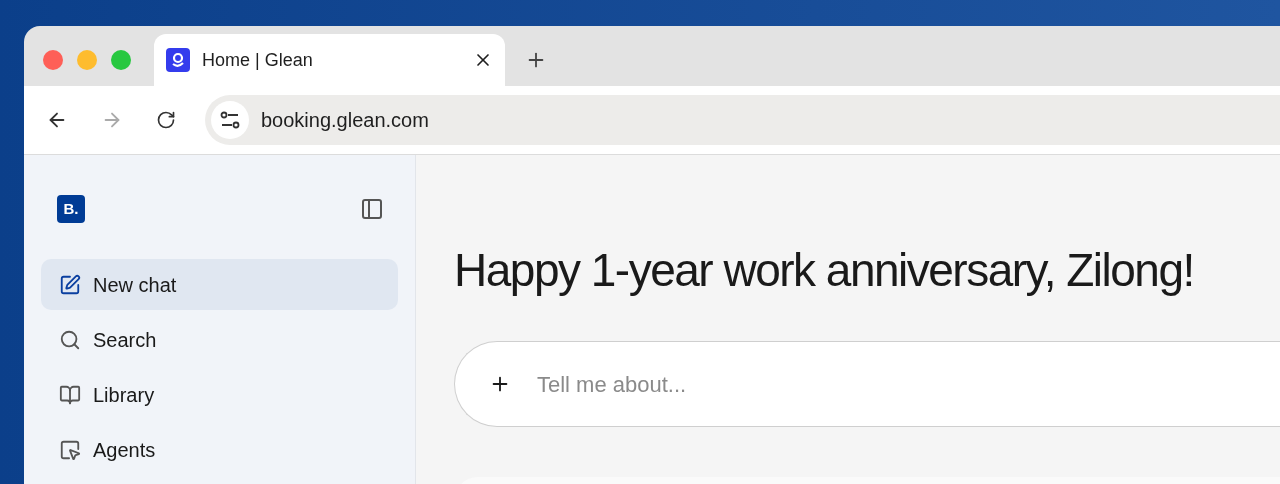 The width and height of the screenshot is (1280, 484). What do you see at coordinates (70, 394) in the screenshot?
I see `book-icon` at bounding box center [70, 394].